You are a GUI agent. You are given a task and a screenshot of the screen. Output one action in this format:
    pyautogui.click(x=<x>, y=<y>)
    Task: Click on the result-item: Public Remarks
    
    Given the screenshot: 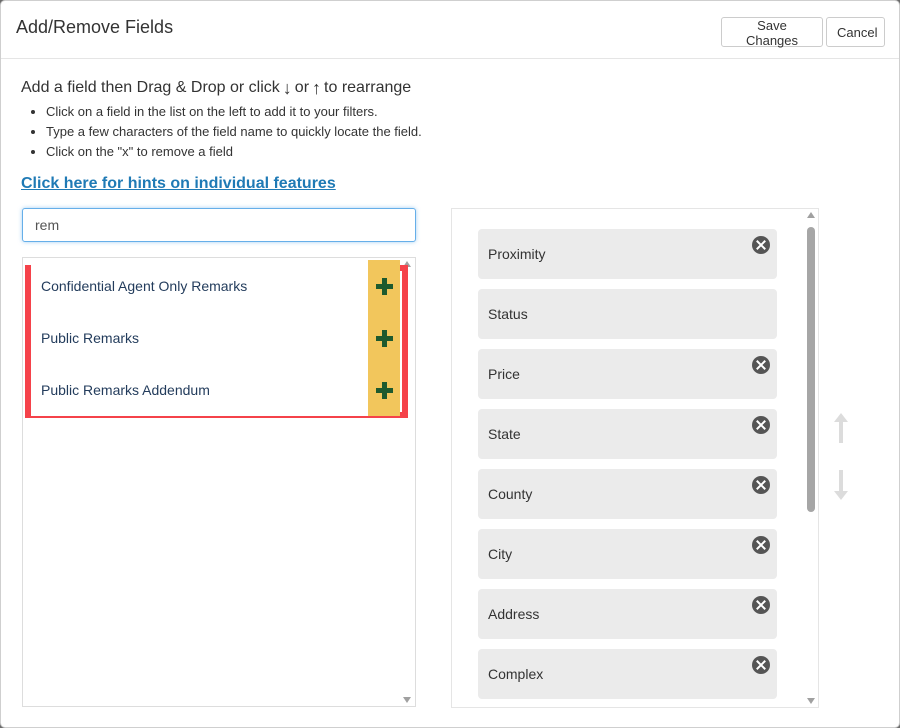 What is the action you would take?
    pyautogui.click(x=199, y=338)
    